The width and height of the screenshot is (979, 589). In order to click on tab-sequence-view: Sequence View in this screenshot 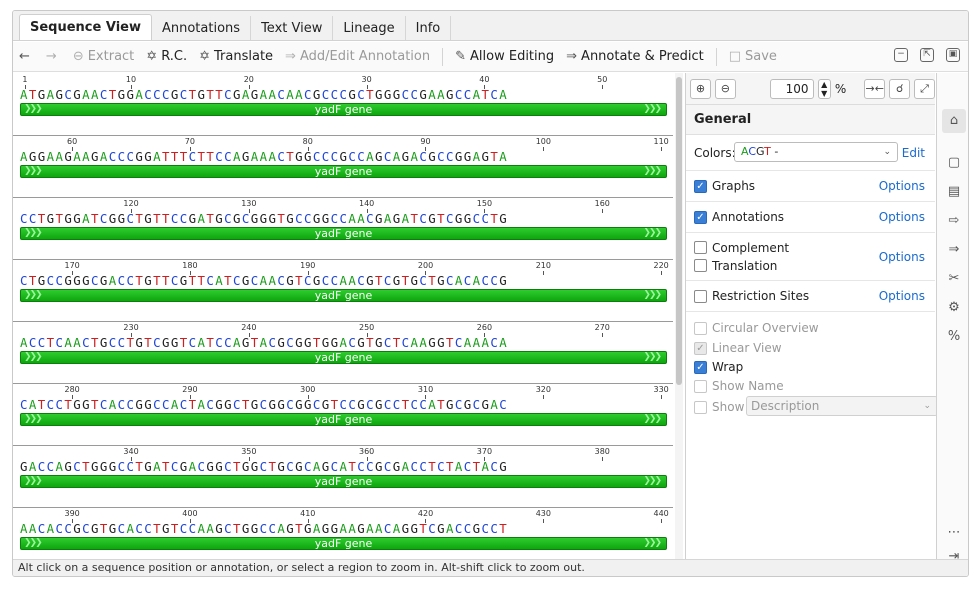, I will do `click(85, 27)`.